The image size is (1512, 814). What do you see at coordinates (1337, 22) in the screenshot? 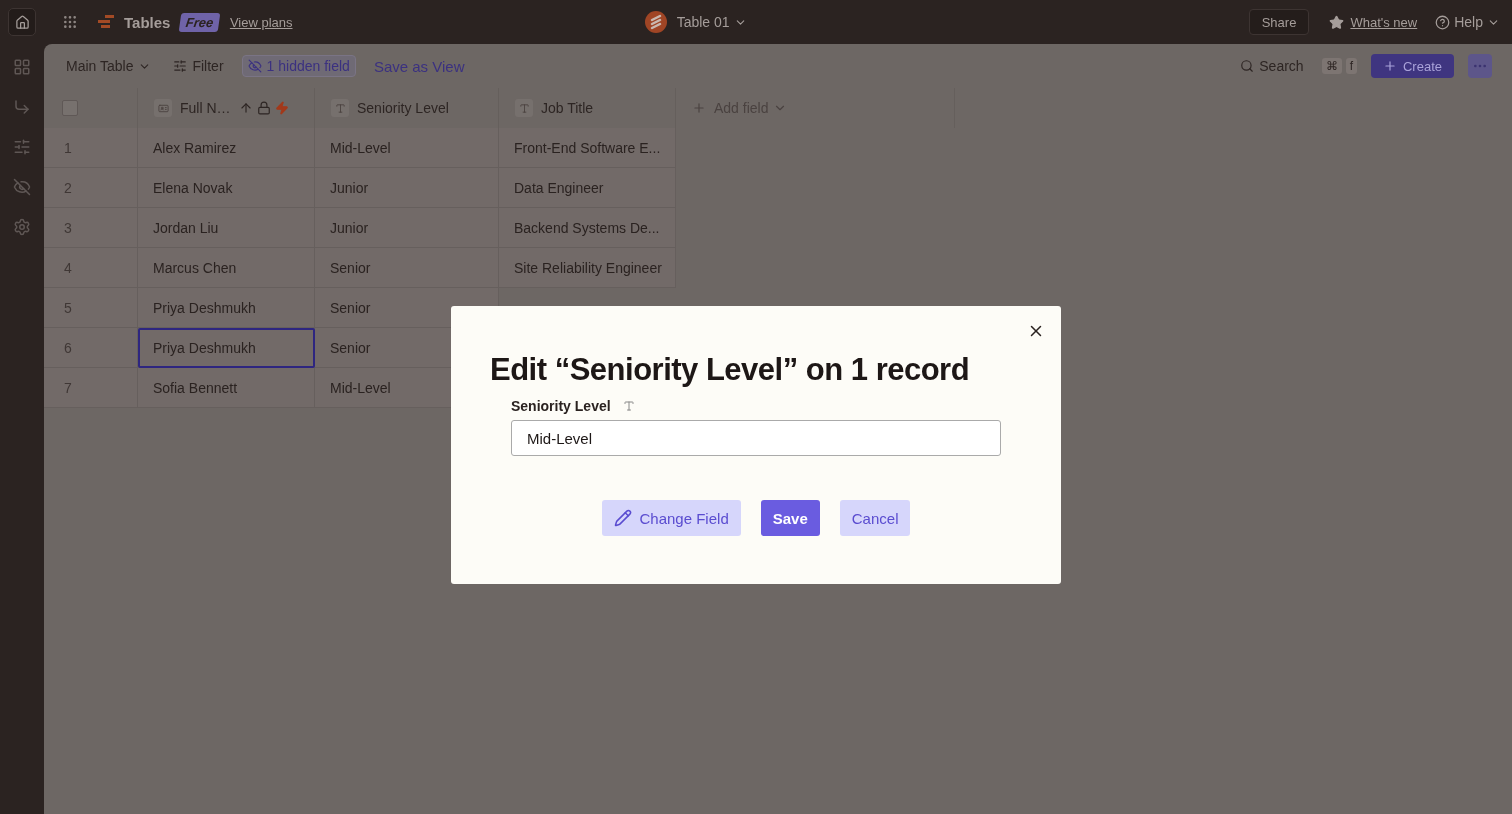
I see `star-icon` at bounding box center [1337, 22].